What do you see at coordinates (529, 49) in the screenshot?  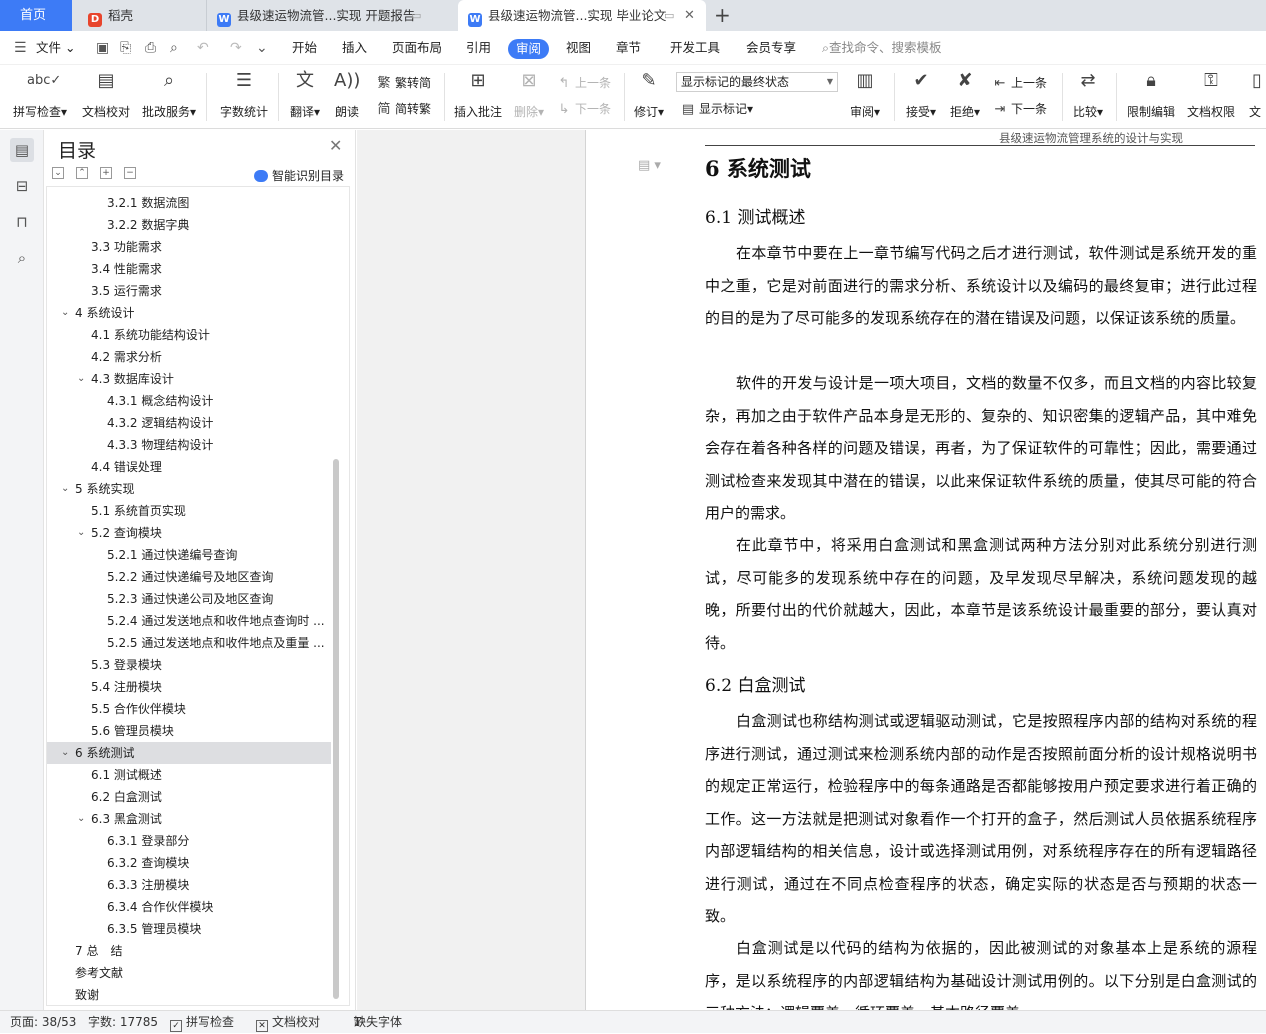 I see `menu-review: 审阅` at bounding box center [529, 49].